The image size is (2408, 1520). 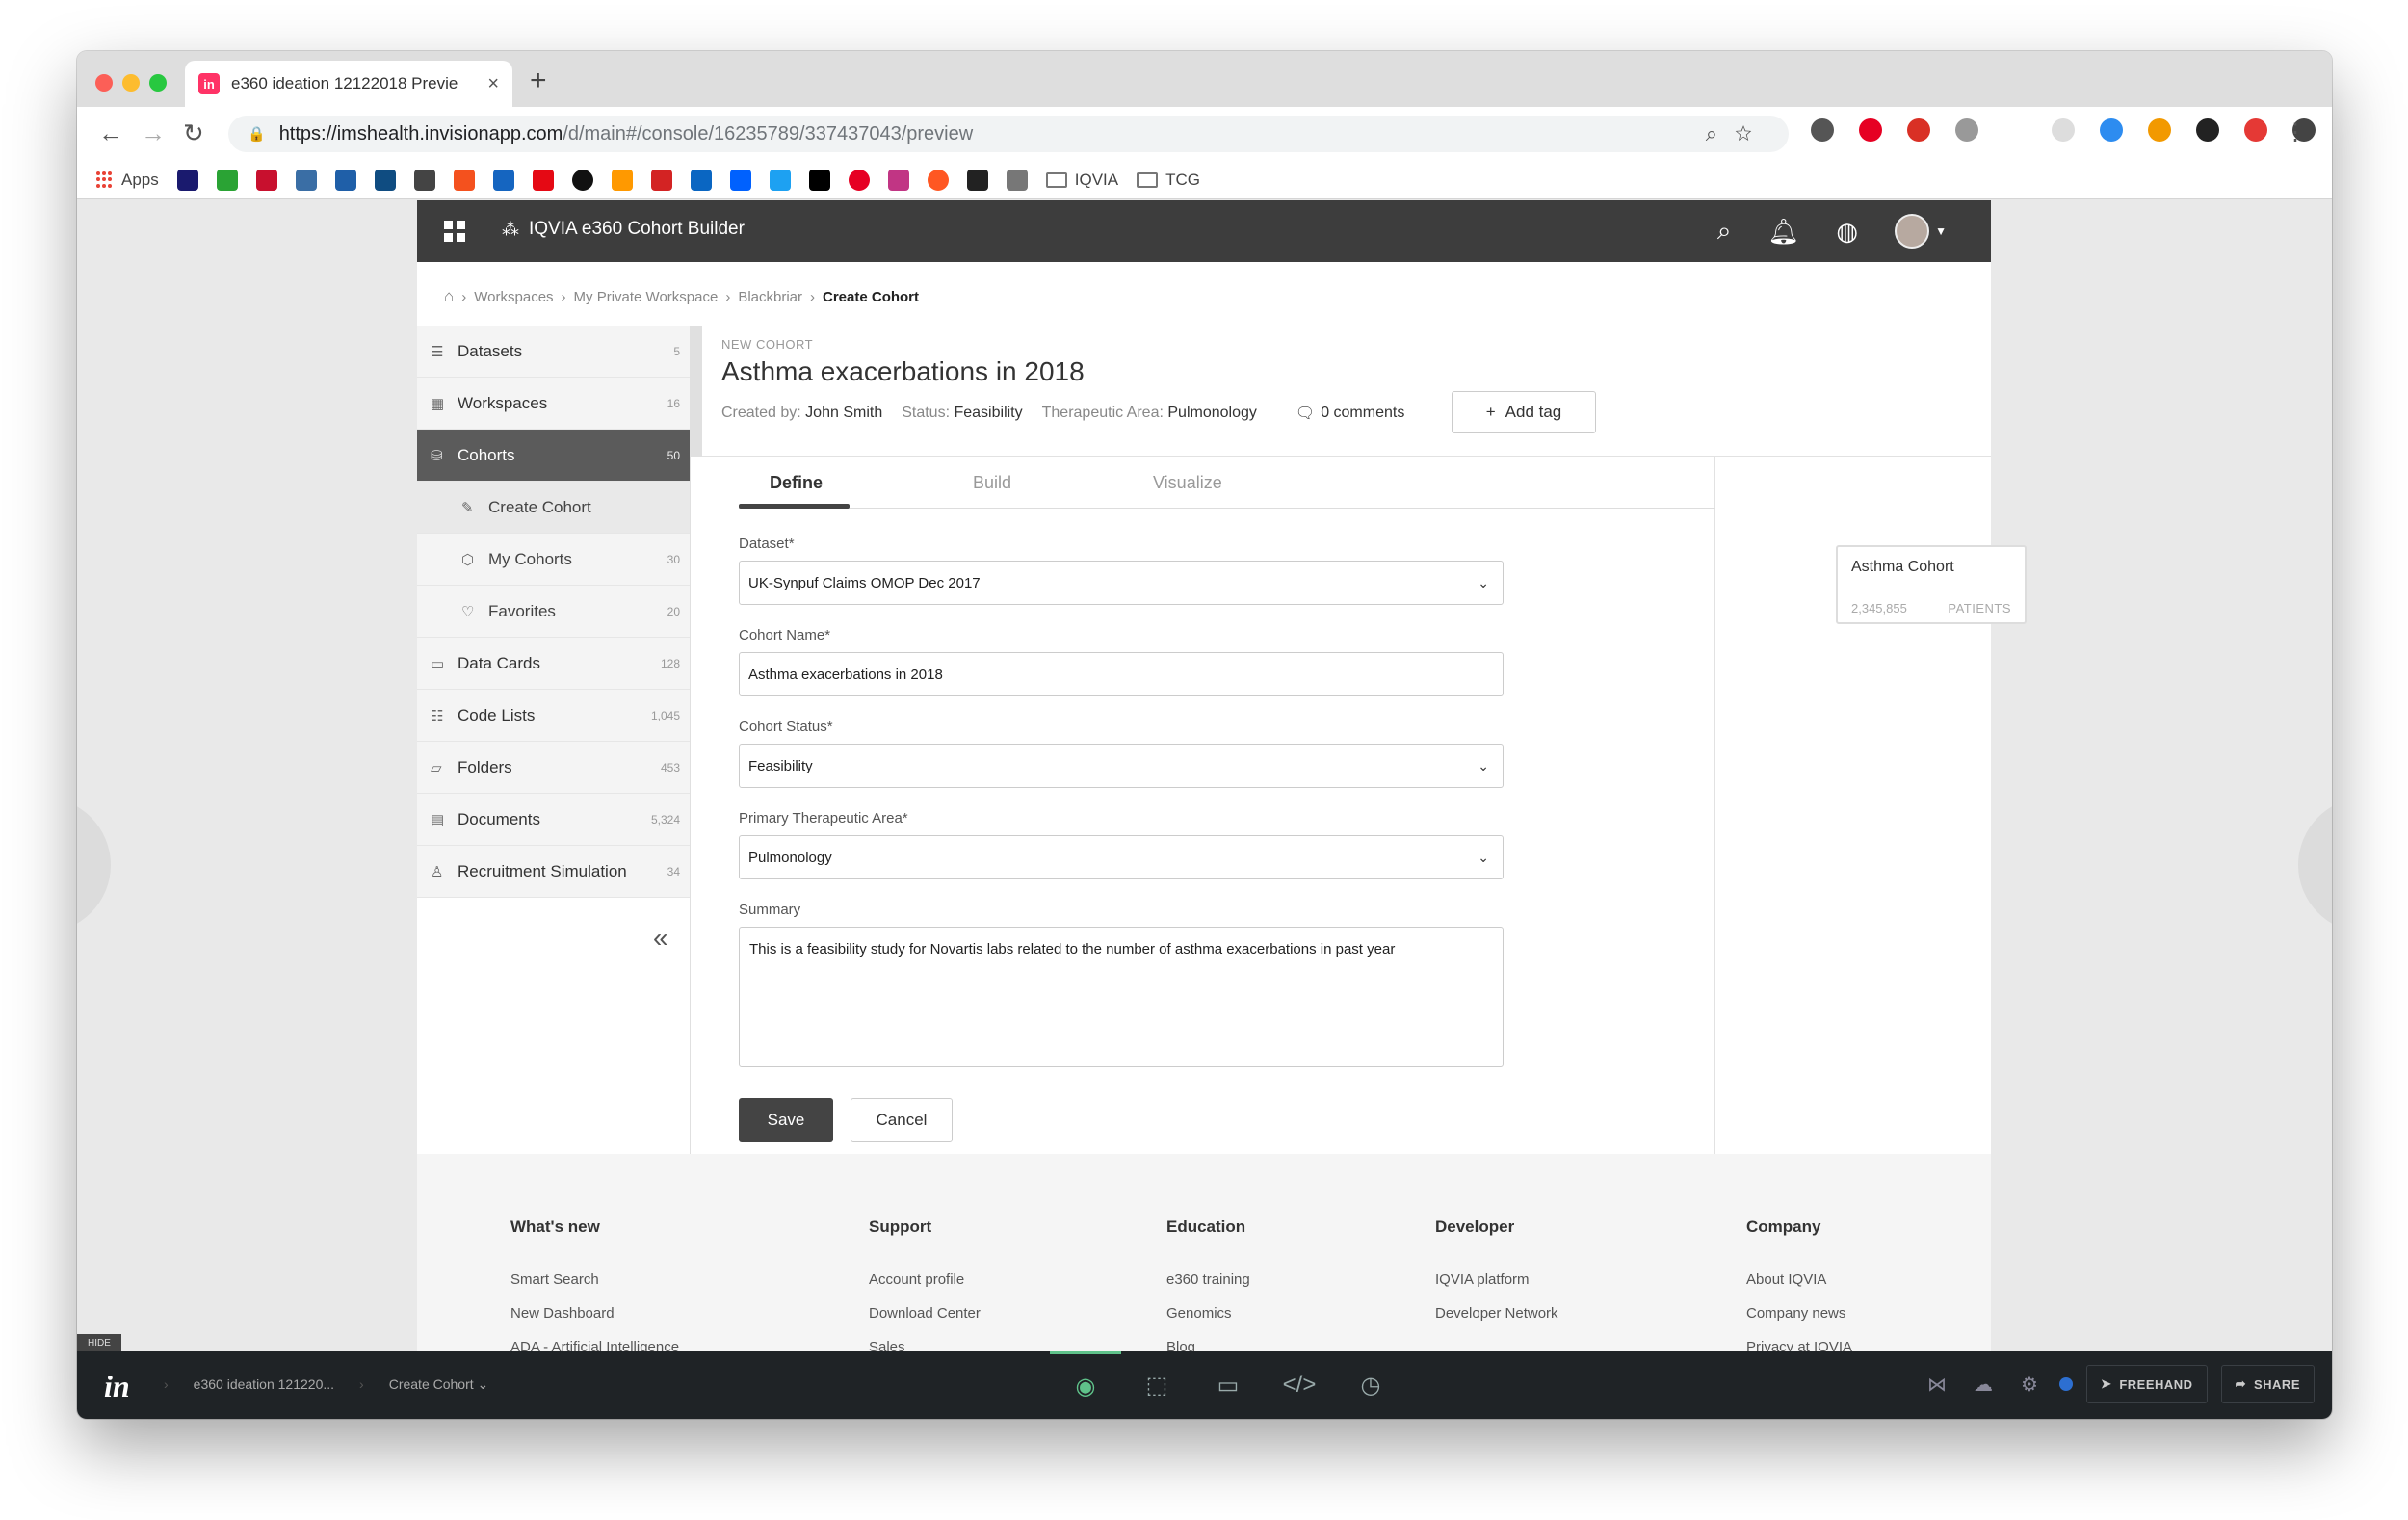 I want to click on inspect-icon: ⬚, so click(x=1156, y=1385).